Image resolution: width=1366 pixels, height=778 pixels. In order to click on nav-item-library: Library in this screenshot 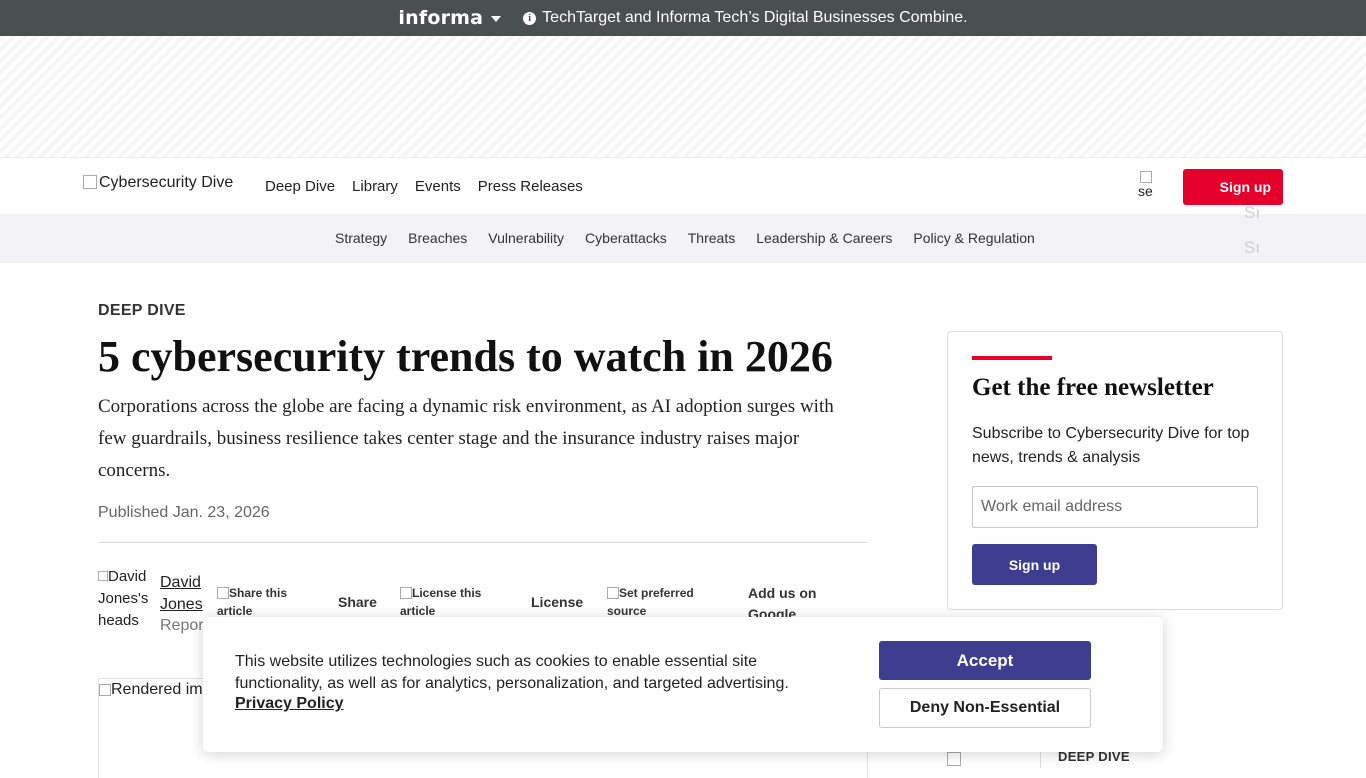, I will do `click(375, 186)`.